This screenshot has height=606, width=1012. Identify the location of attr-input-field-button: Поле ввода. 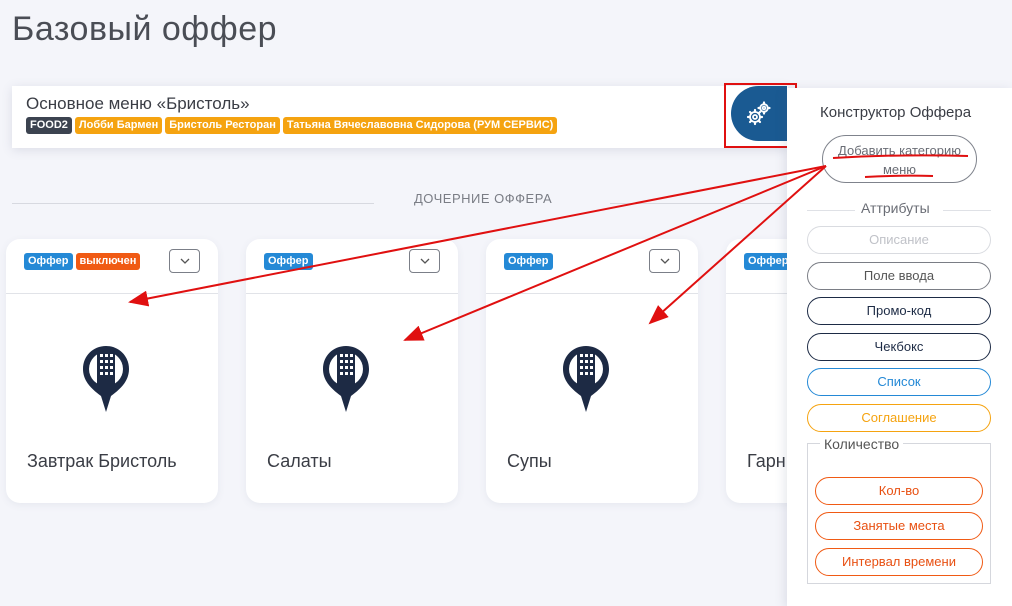
(899, 276).